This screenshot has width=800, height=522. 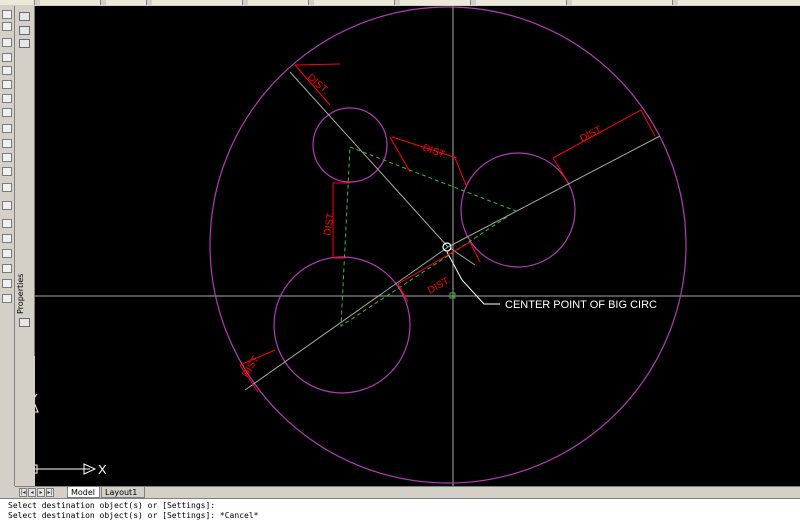 What do you see at coordinates (7, 205) in the screenshot?
I see `zoom-icon` at bounding box center [7, 205].